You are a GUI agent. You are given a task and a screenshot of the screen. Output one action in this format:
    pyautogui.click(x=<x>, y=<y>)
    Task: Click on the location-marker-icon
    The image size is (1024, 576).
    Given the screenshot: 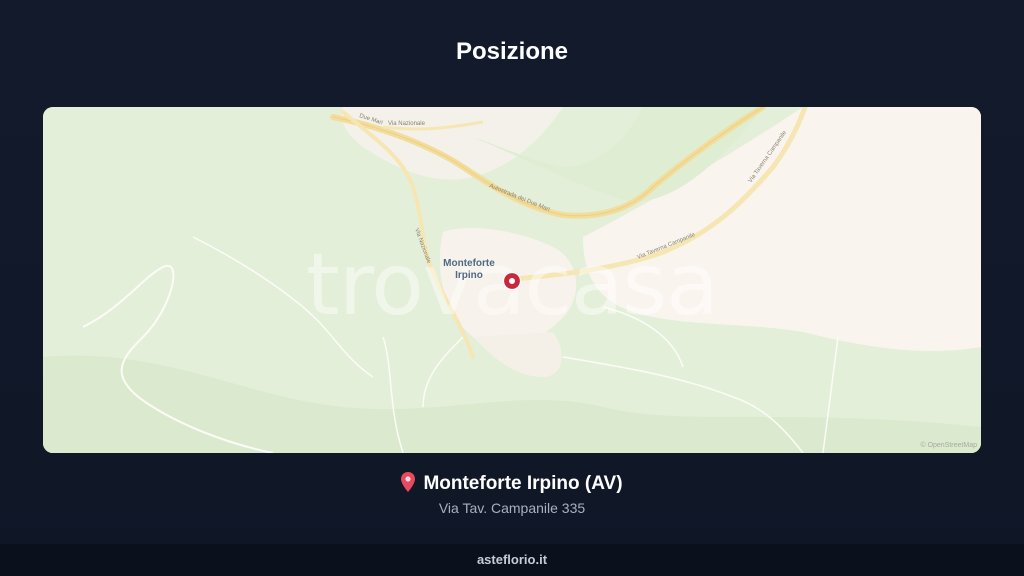 What is the action you would take?
    pyautogui.click(x=512, y=281)
    